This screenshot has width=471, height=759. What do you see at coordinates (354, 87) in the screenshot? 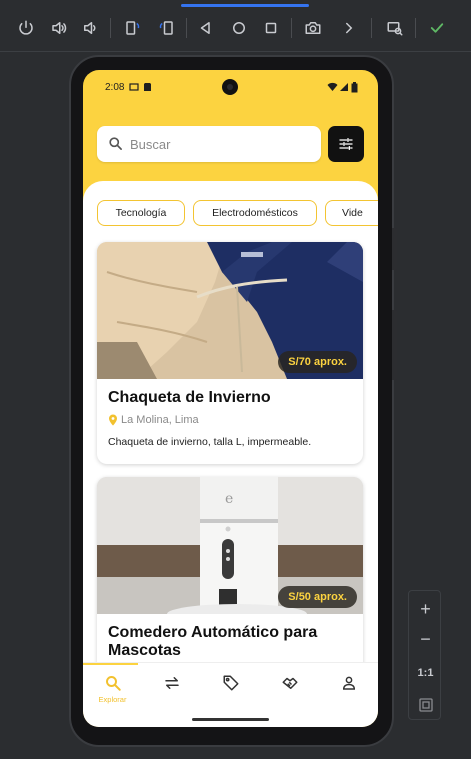
I see `battery-icon` at bounding box center [354, 87].